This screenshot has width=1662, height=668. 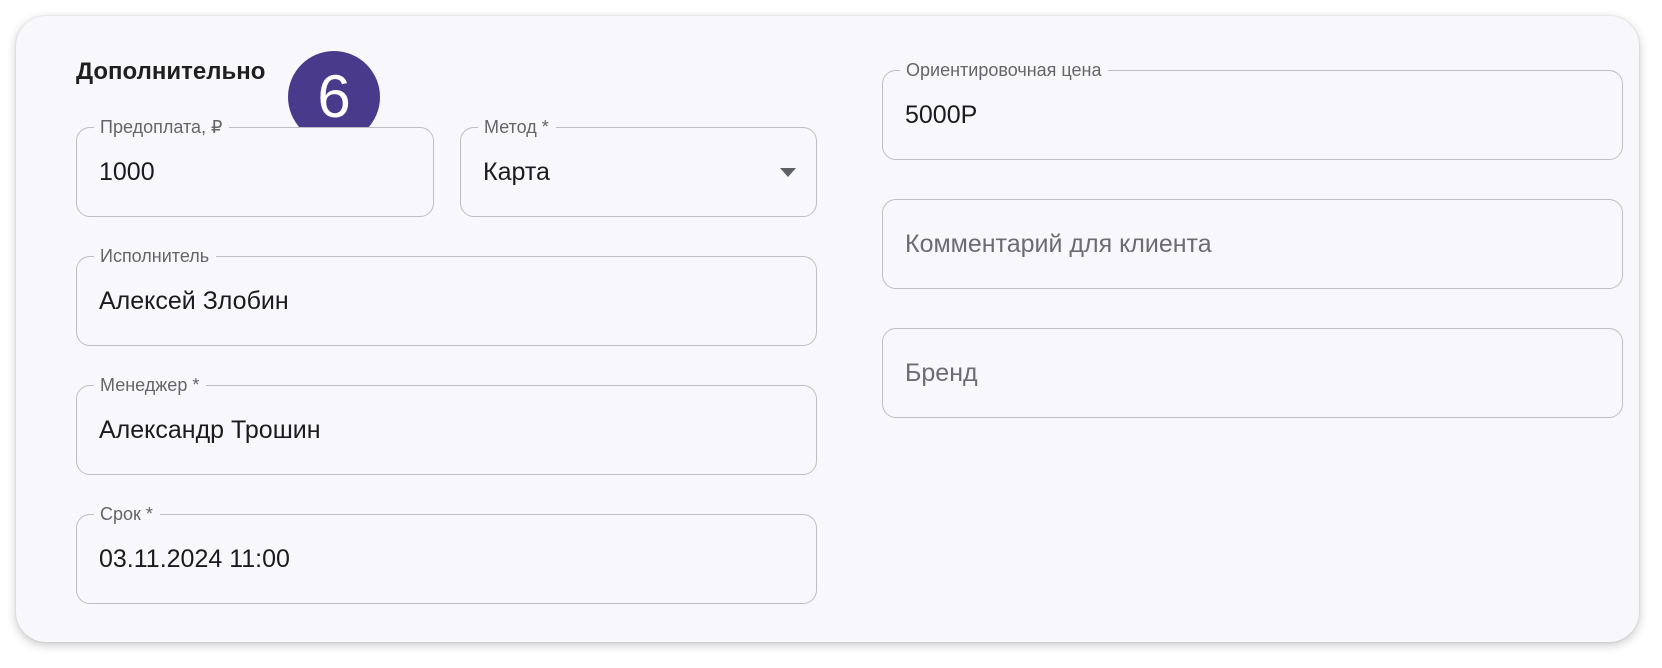 What do you see at coordinates (1252, 373) in the screenshot?
I see `brand-field: Бренд` at bounding box center [1252, 373].